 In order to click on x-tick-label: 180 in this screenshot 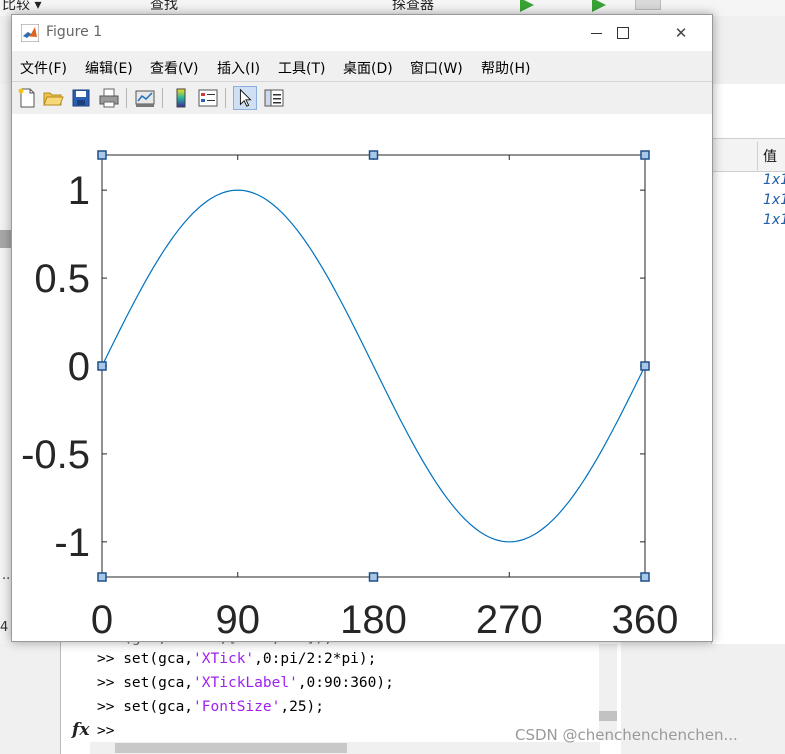, I will do `click(373, 619)`.